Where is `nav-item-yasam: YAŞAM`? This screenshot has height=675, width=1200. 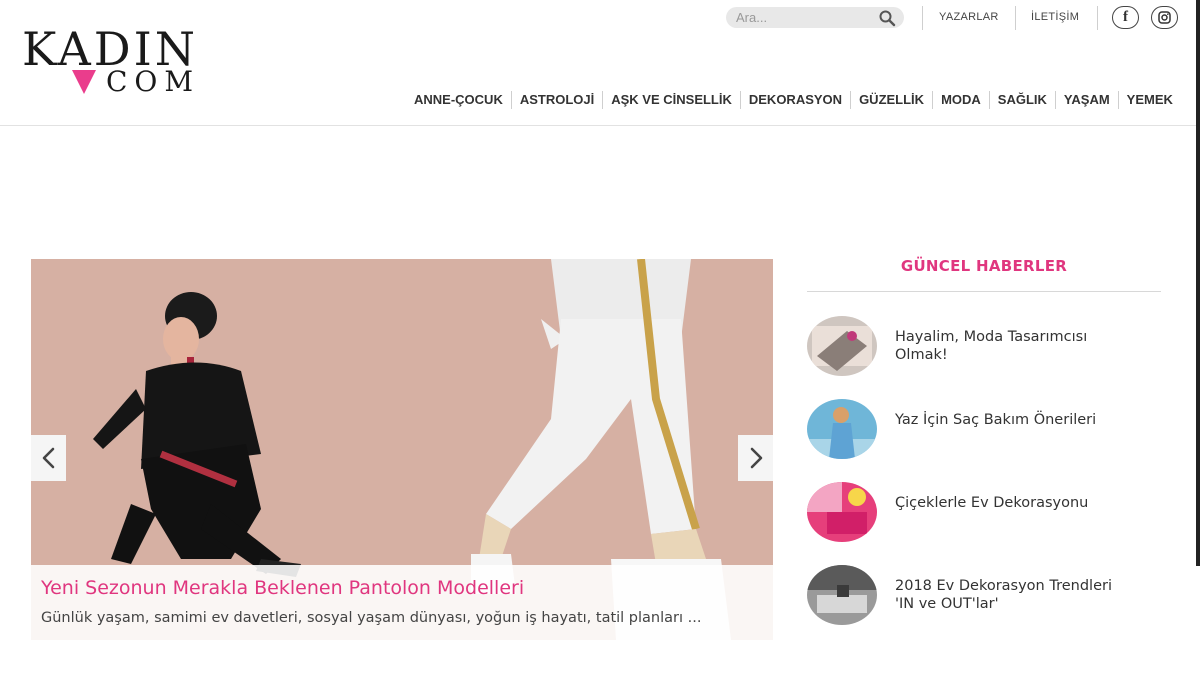
nav-item-yasam: YAŞAM is located at coordinates (1086, 100).